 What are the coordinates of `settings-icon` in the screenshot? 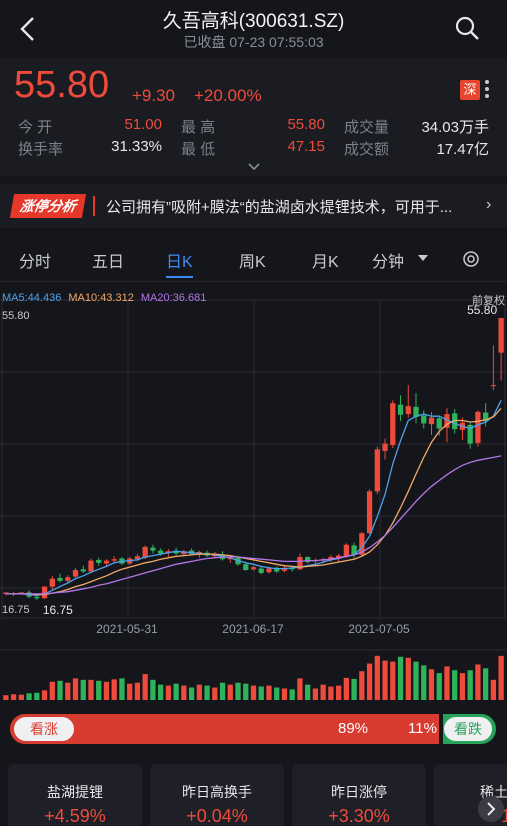 It's located at (471, 259).